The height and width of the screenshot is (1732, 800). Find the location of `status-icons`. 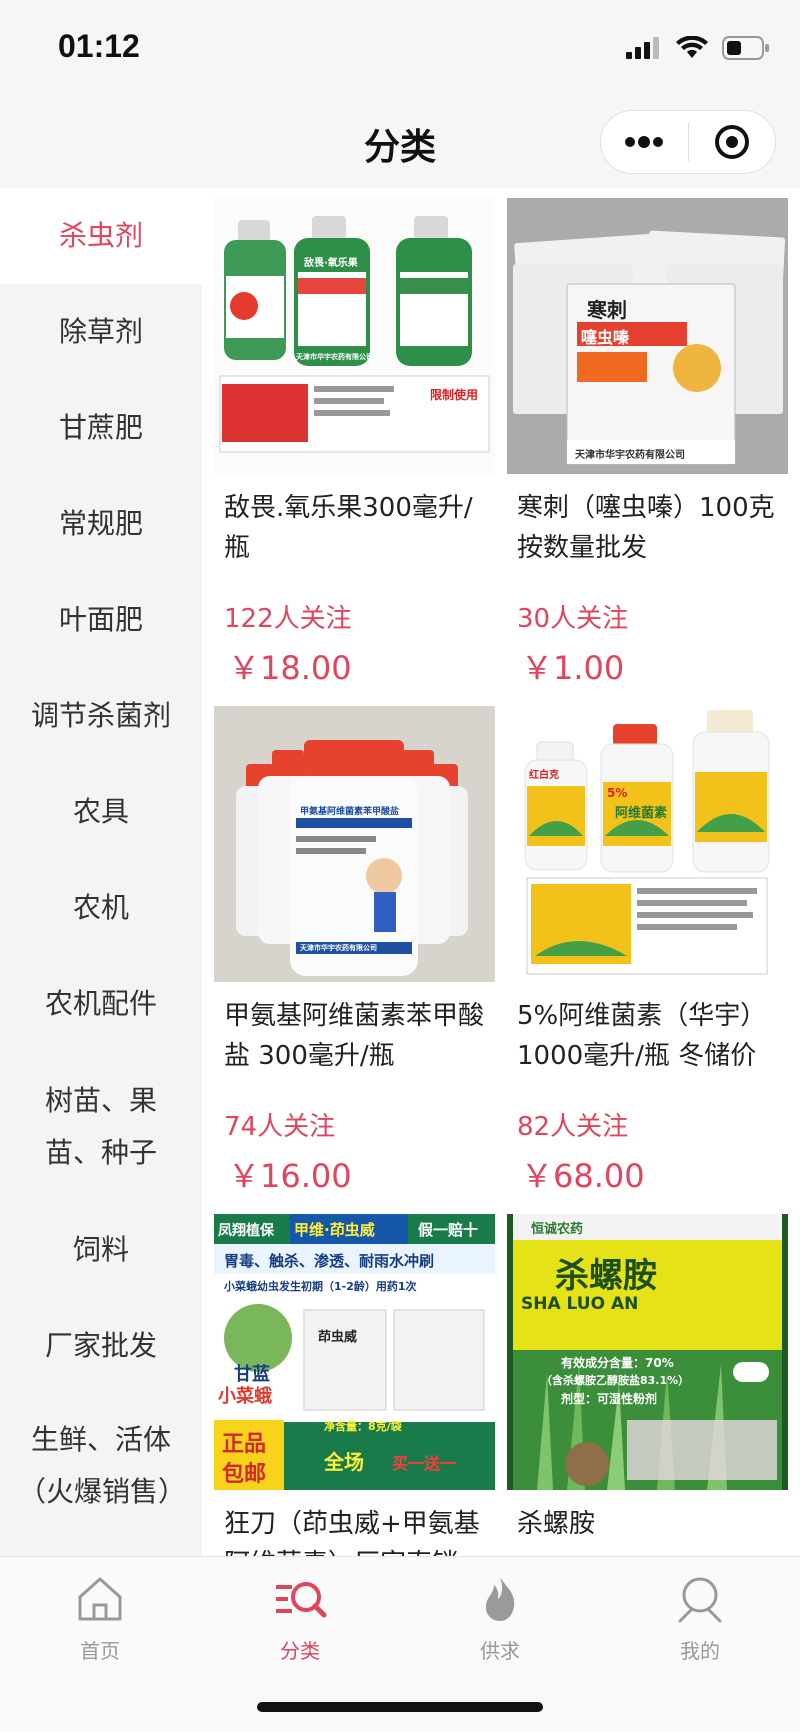

status-icons is located at coordinates (698, 48).